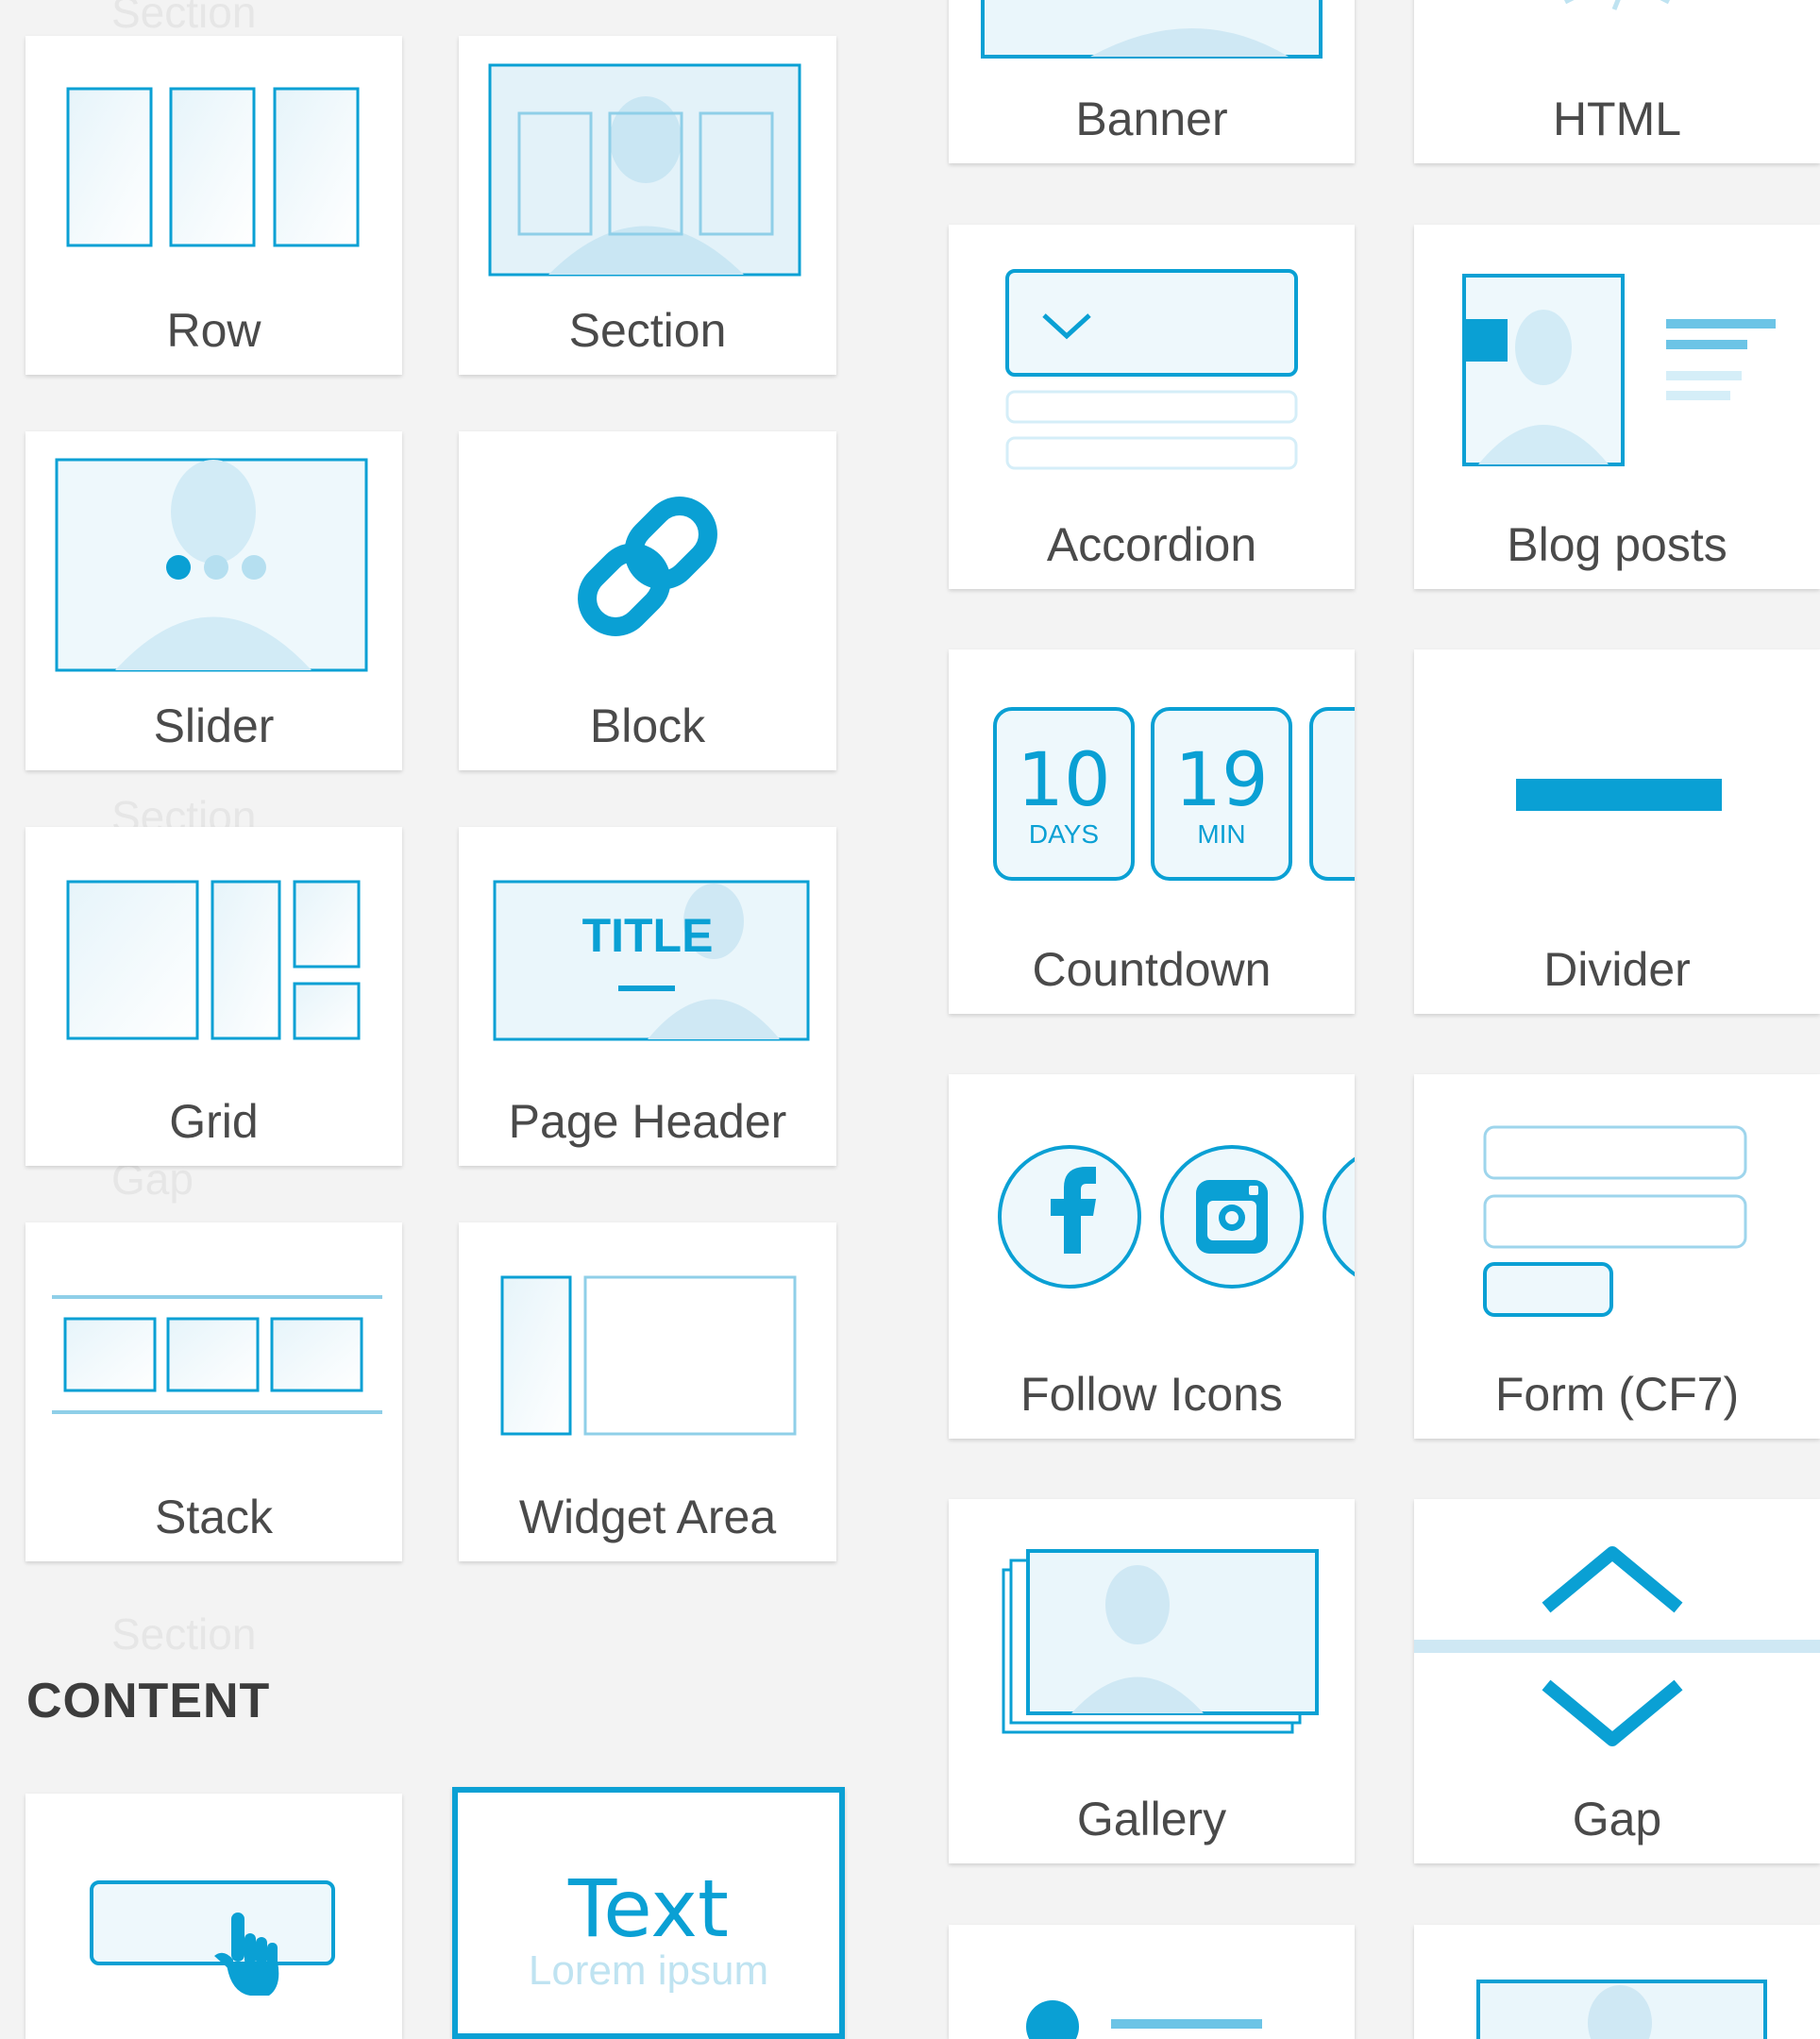  Describe the element at coordinates (1151, 1819) in the screenshot. I see `gallery-label: Gallery` at that location.